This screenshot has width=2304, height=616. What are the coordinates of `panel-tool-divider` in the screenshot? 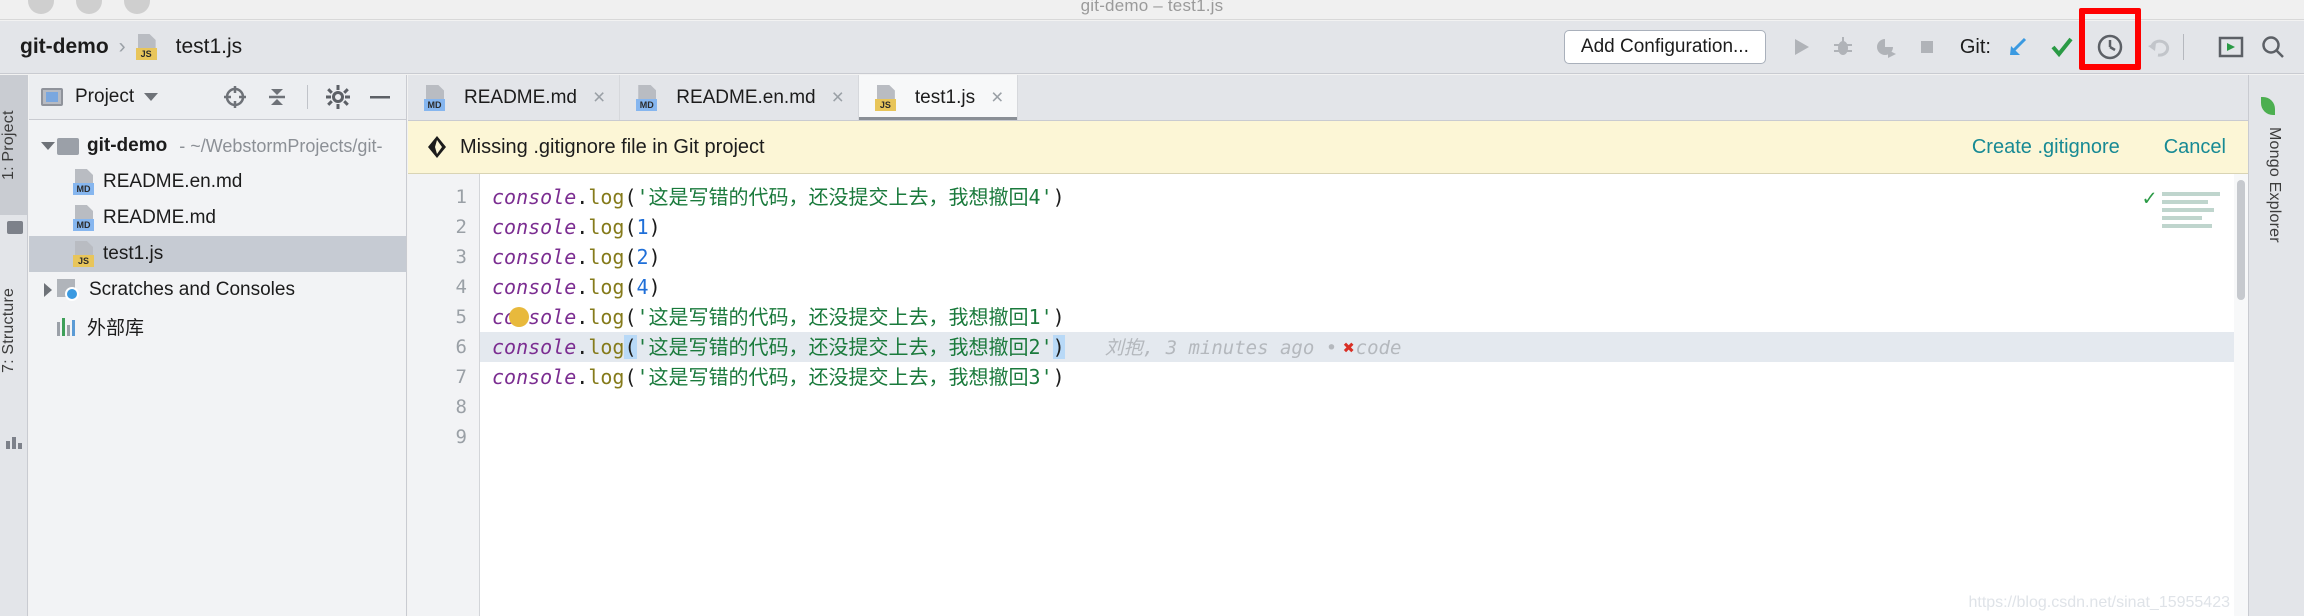 It's located at (307, 97).